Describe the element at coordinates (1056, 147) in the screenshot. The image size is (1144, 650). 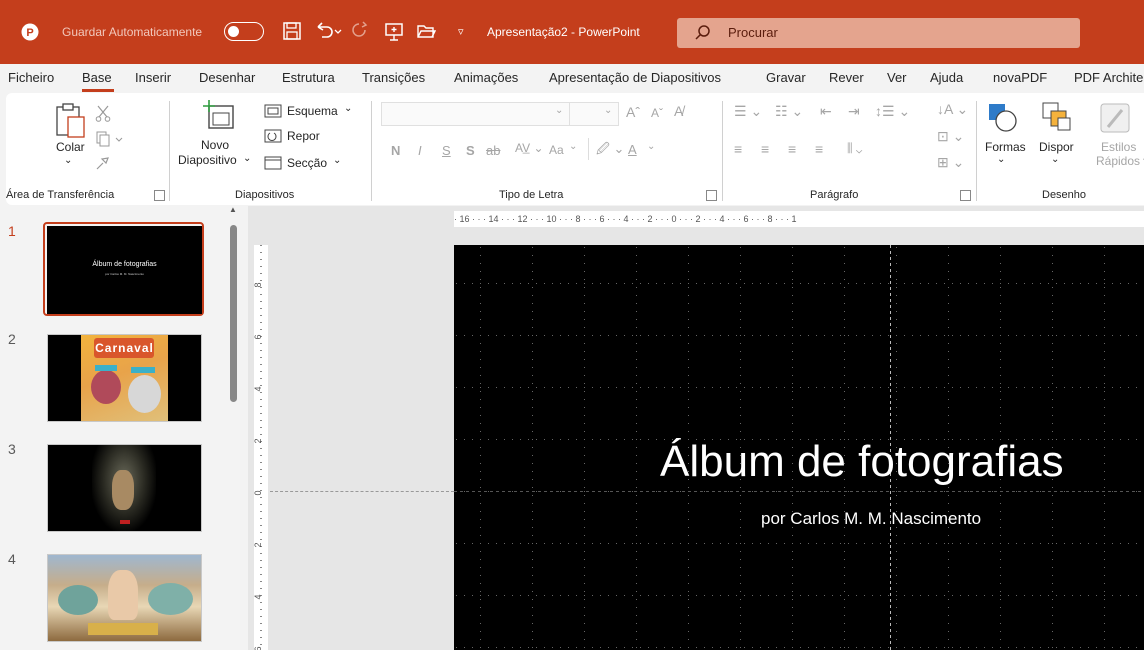
I see `arrange-label: Dispor` at that location.